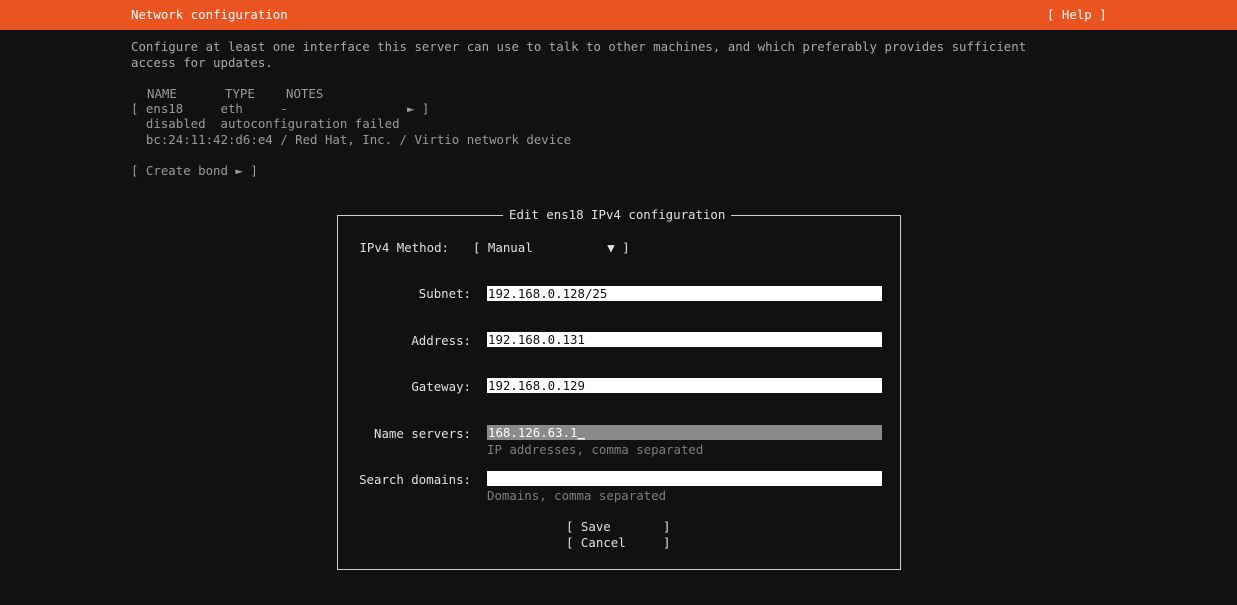  I want to click on subnet-label: Subnet:, so click(444, 293).